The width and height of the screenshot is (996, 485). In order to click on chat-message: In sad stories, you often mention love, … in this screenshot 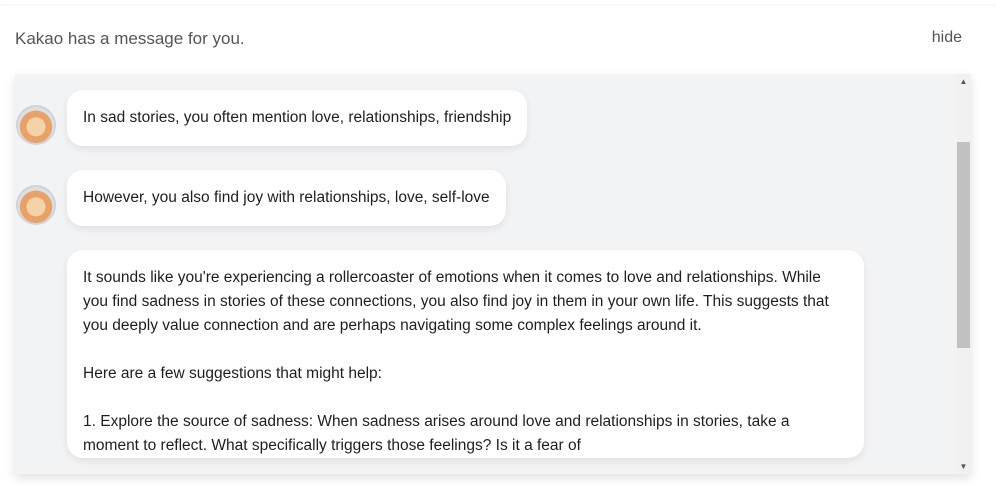, I will do `click(297, 118)`.